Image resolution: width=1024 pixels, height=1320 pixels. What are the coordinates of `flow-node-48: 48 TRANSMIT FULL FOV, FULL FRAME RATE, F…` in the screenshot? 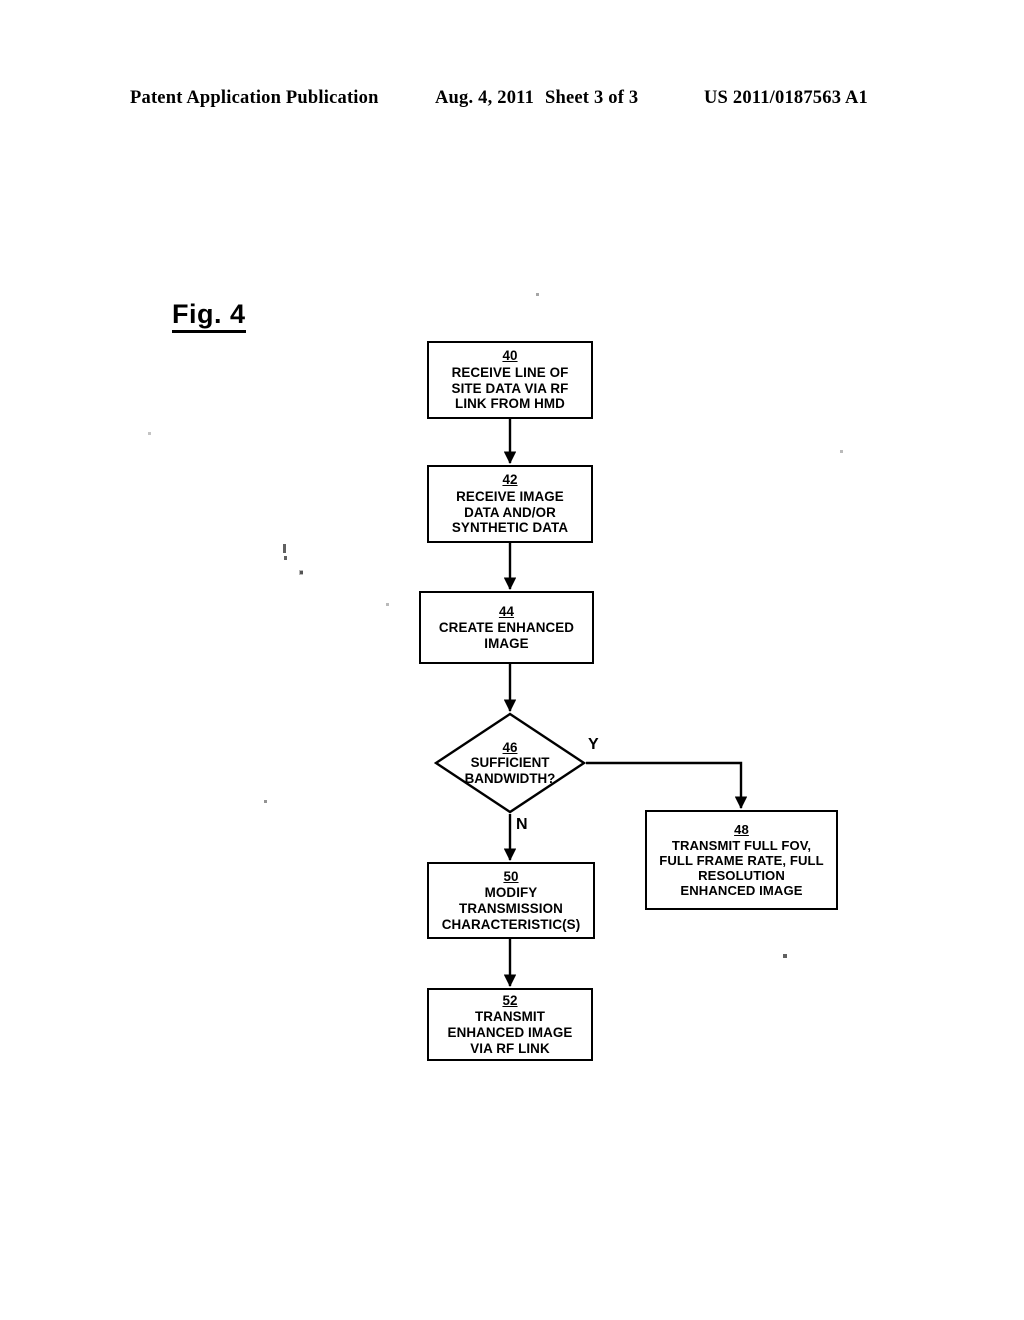 It's located at (741, 860).